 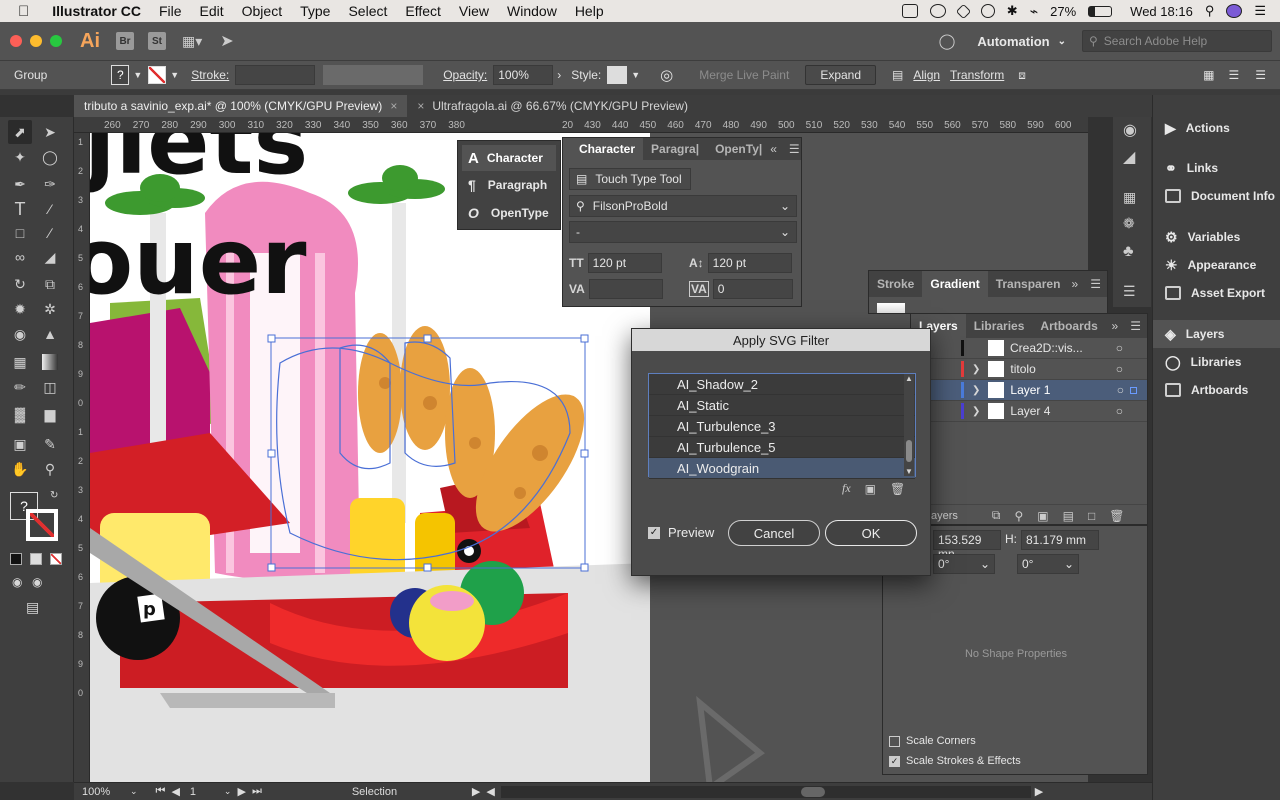 What do you see at coordinates (1115, 326) in the screenshot?
I see `collapse-icon: »` at bounding box center [1115, 326].